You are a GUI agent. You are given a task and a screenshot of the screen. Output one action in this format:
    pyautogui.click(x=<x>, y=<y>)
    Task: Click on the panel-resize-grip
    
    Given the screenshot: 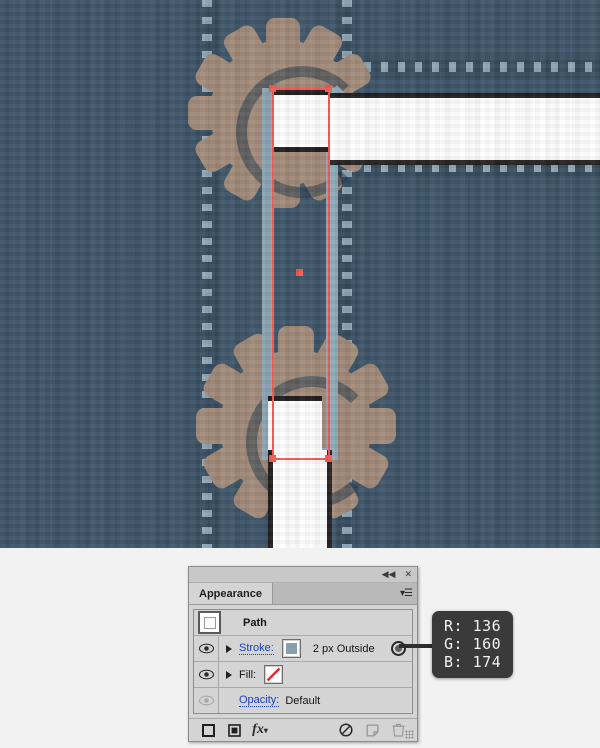 What is the action you would take?
    pyautogui.click(x=409, y=734)
    